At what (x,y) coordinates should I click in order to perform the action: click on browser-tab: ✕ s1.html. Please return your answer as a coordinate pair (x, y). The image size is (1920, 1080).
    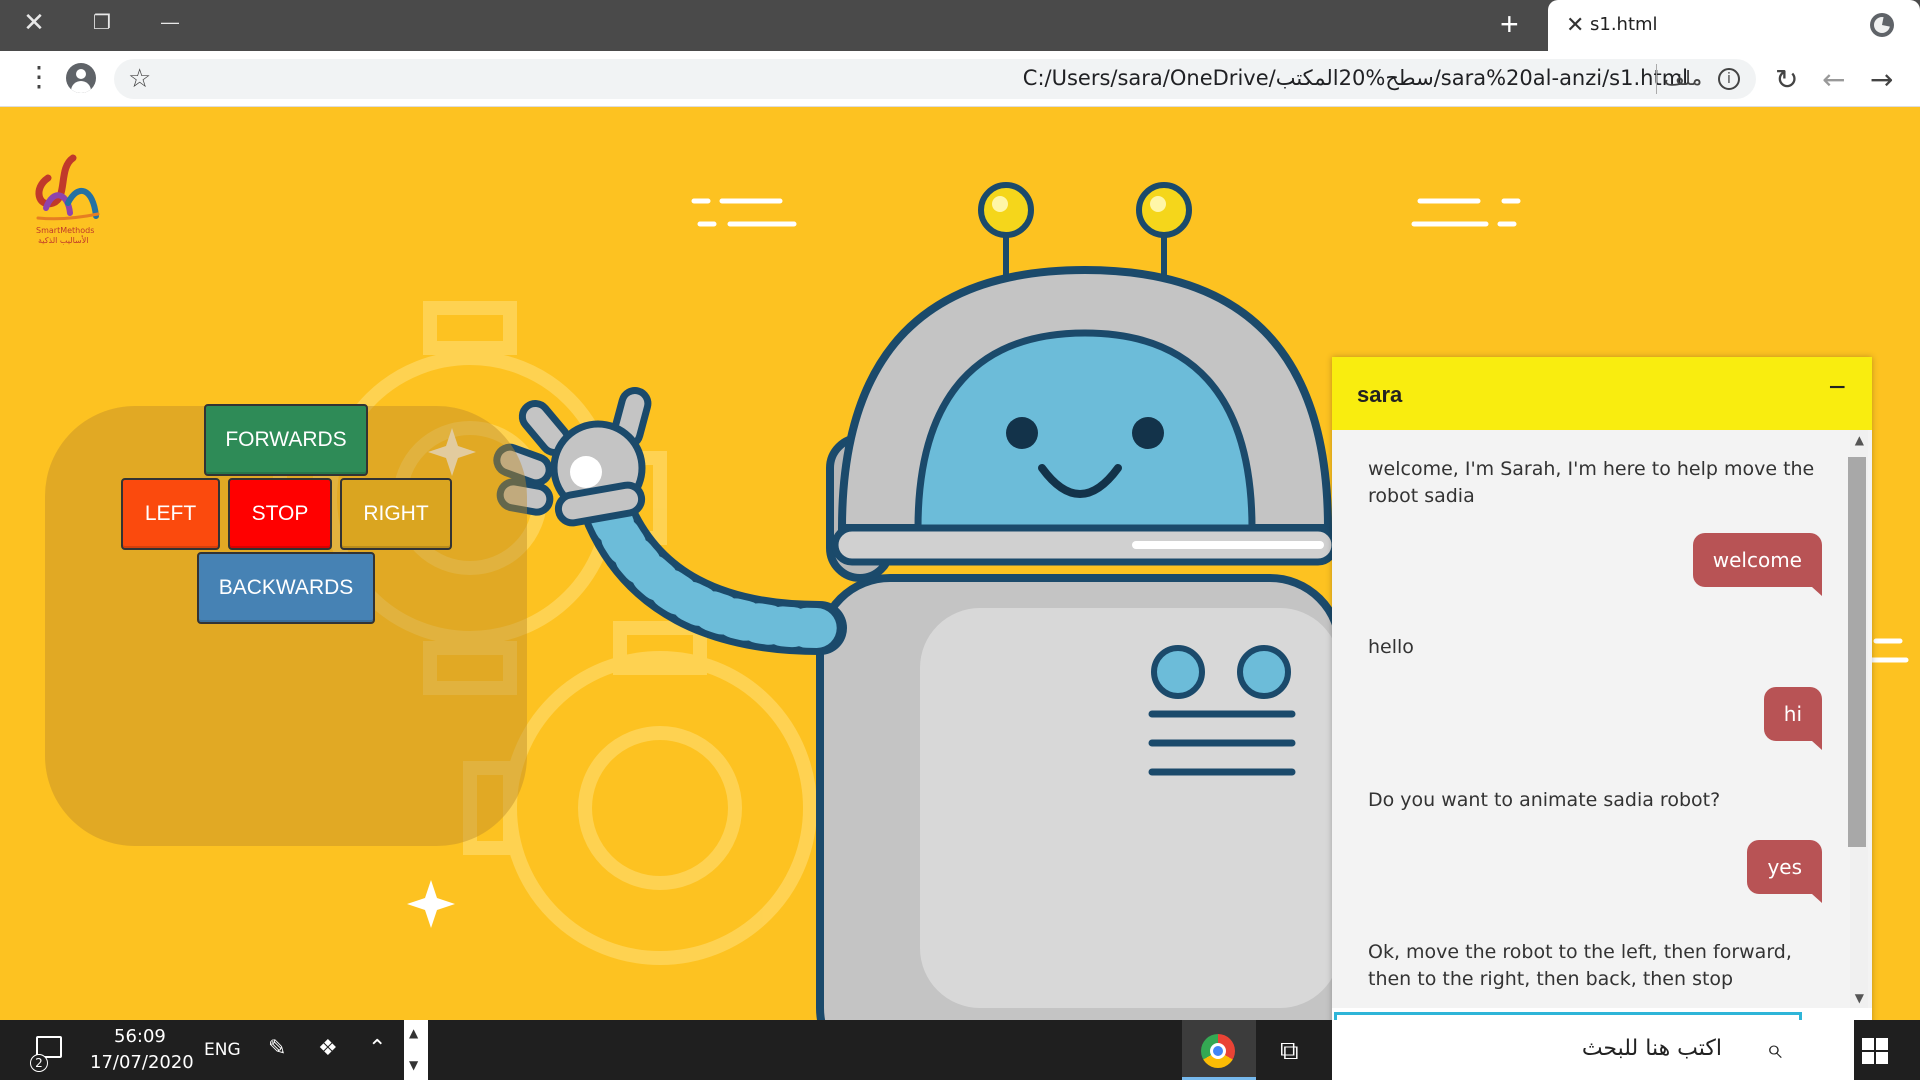
    Looking at the image, I should click on (1734, 25).